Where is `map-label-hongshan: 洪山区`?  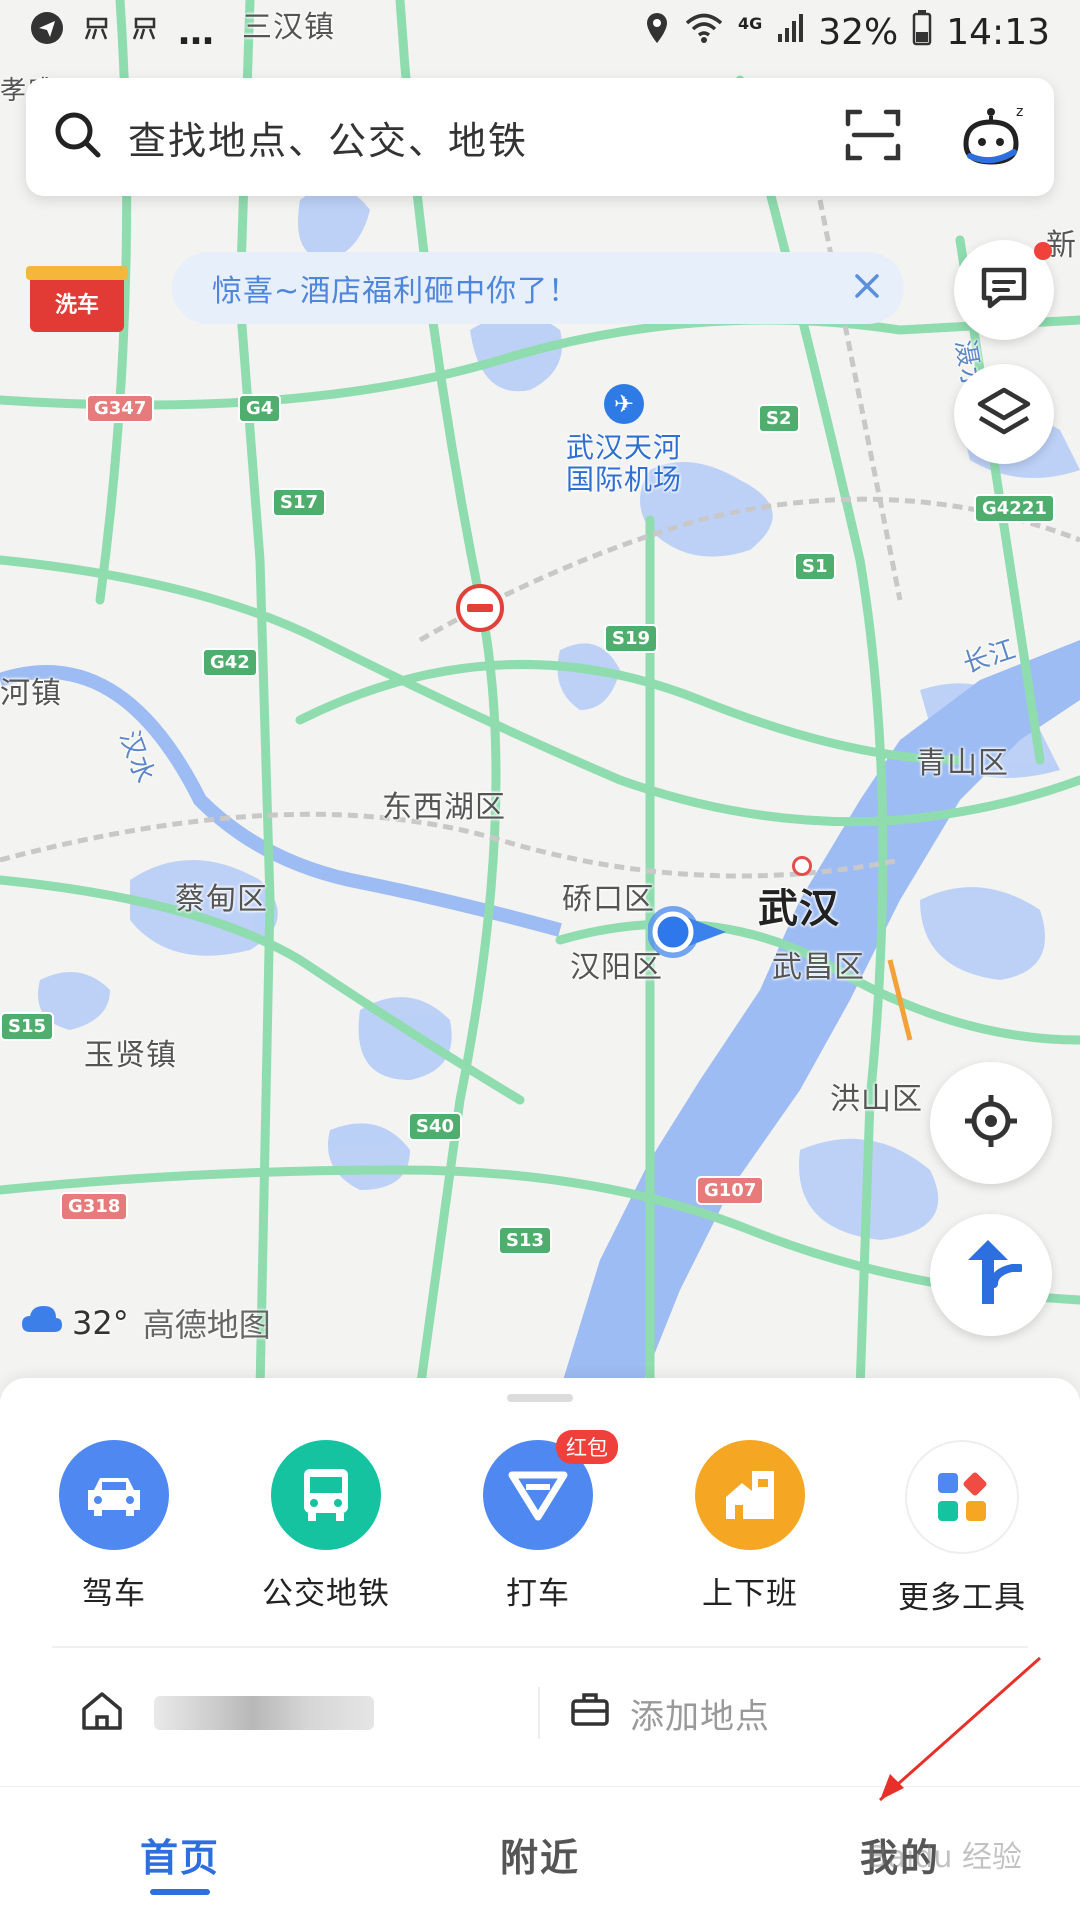
map-label-hongshan: 洪山区 is located at coordinates (876, 1099).